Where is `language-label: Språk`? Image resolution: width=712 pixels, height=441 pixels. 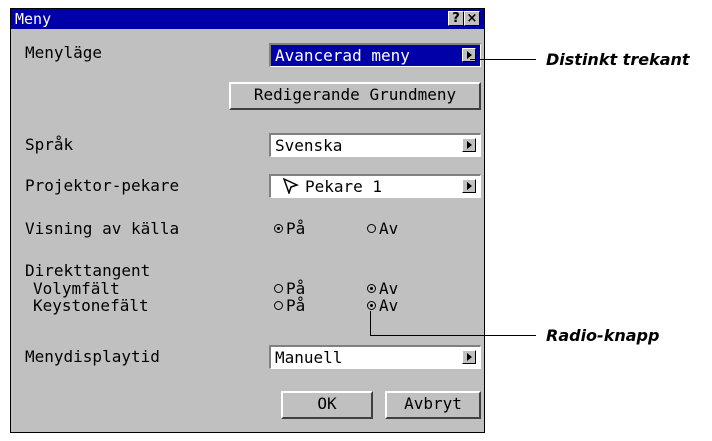 language-label: Språk is located at coordinates (49, 144).